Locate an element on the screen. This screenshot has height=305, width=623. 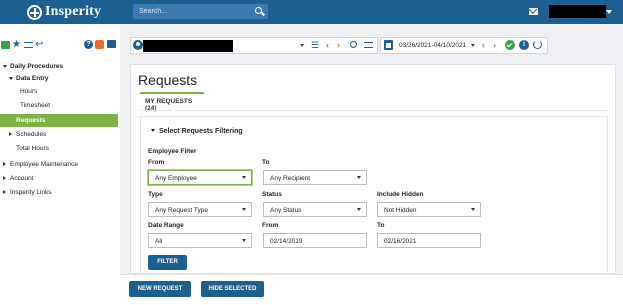
sidebar-item-label: Account is located at coordinates (22, 178).